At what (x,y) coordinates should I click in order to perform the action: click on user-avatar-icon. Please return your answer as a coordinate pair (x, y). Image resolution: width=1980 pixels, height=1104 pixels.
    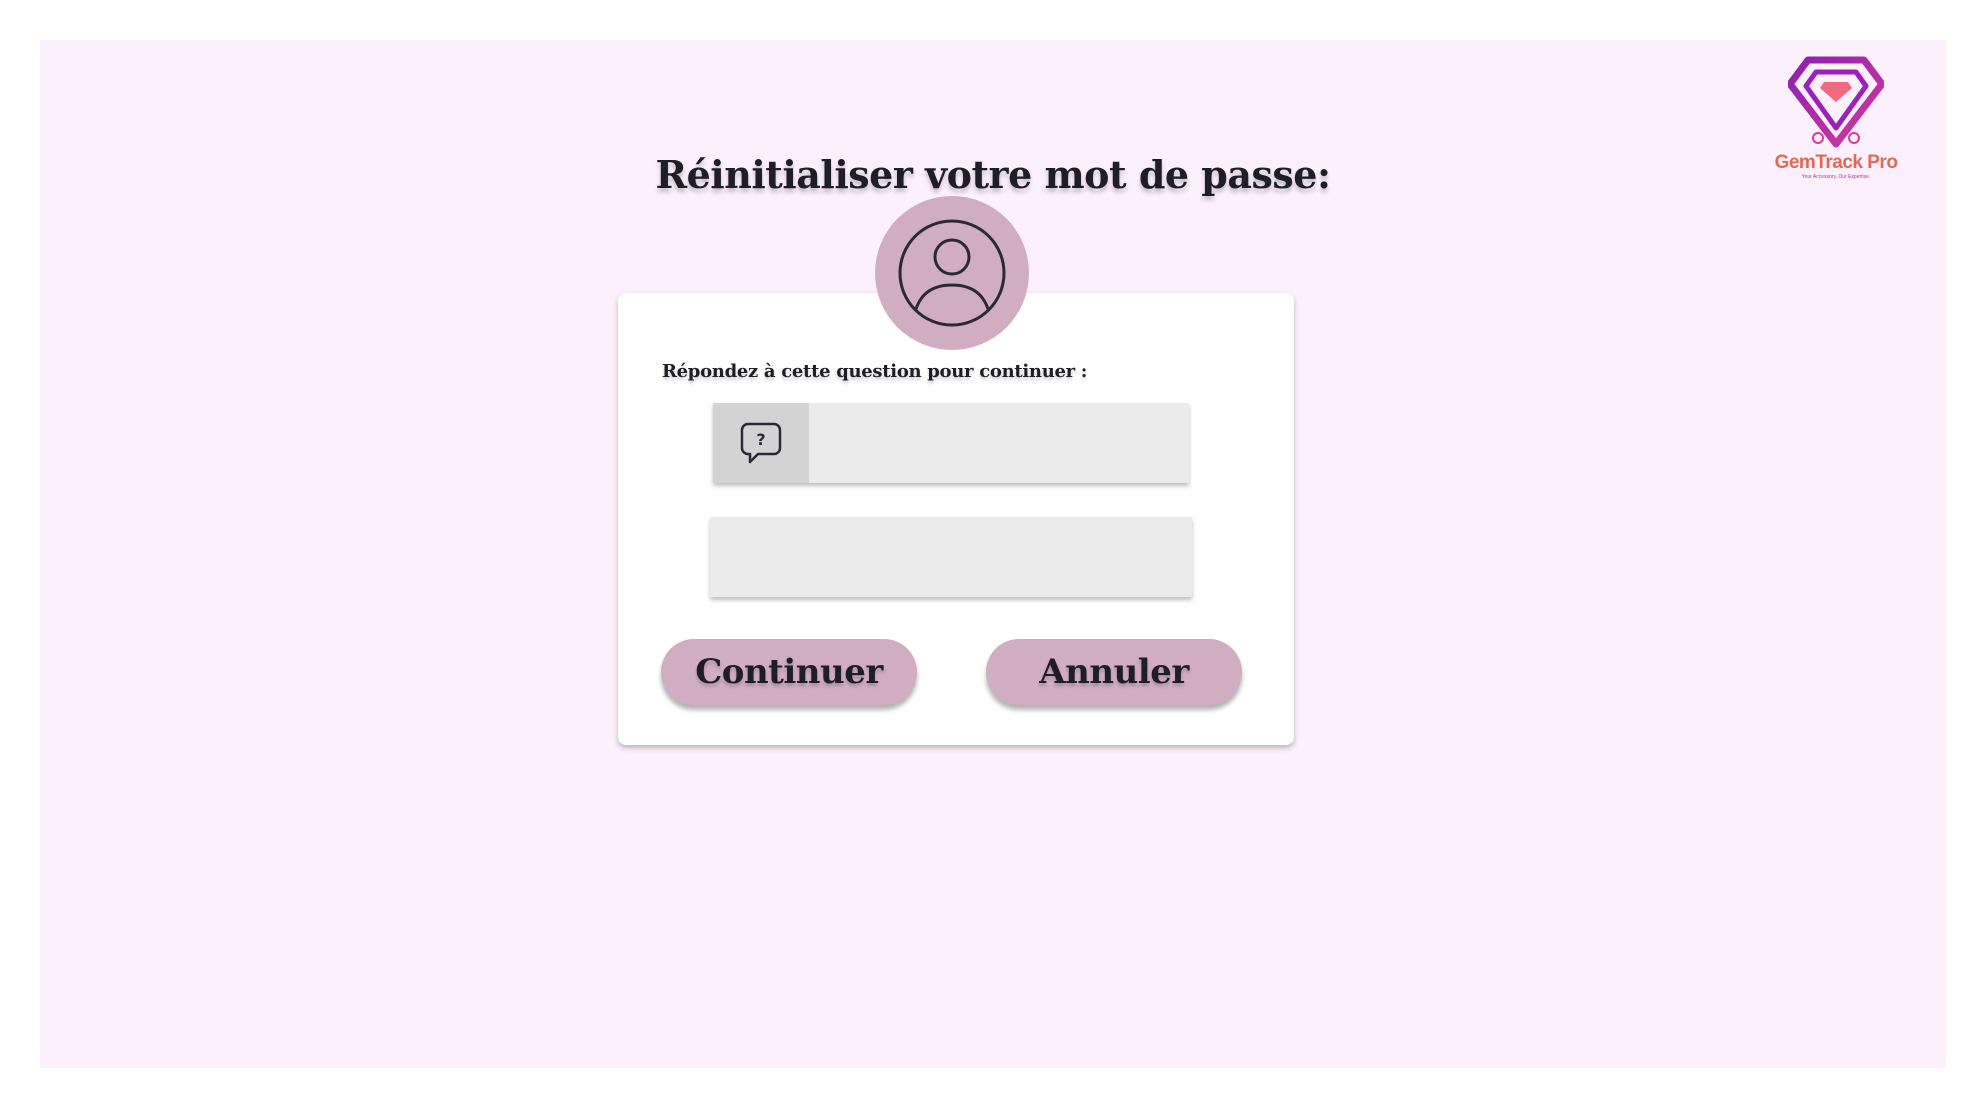
    Looking at the image, I should click on (952, 273).